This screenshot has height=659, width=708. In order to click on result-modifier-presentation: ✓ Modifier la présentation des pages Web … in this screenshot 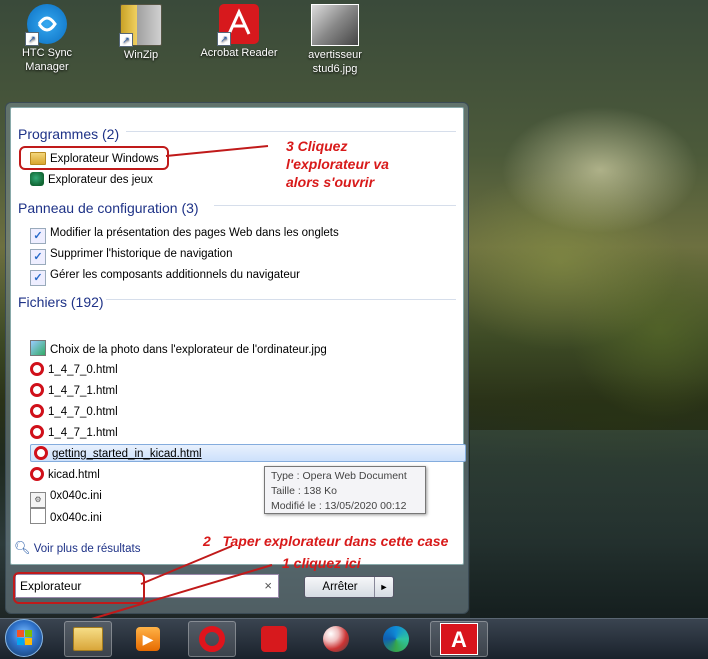, I will do `click(184, 234)`.